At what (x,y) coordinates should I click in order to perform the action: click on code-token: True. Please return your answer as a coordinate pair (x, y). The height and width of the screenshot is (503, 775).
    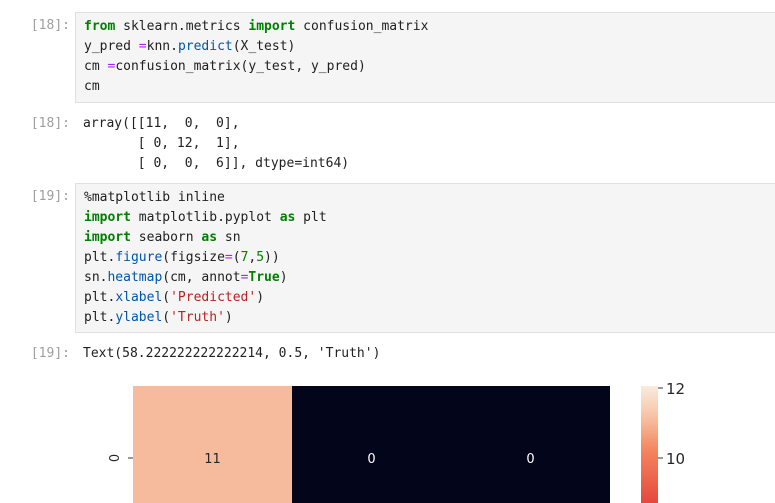
    Looking at the image, I should click on (264, 277).